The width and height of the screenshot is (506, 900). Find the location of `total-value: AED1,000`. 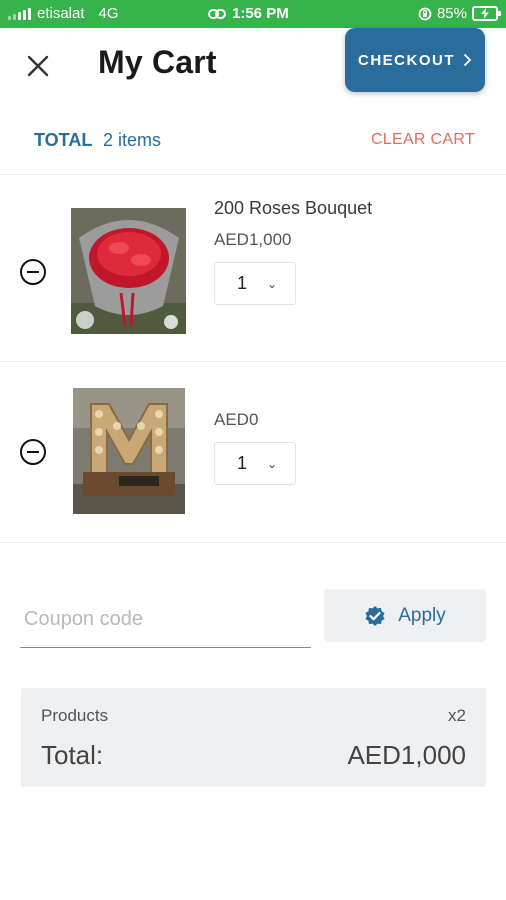

total-value: AED1,000 is located at coordinates (406, 755).